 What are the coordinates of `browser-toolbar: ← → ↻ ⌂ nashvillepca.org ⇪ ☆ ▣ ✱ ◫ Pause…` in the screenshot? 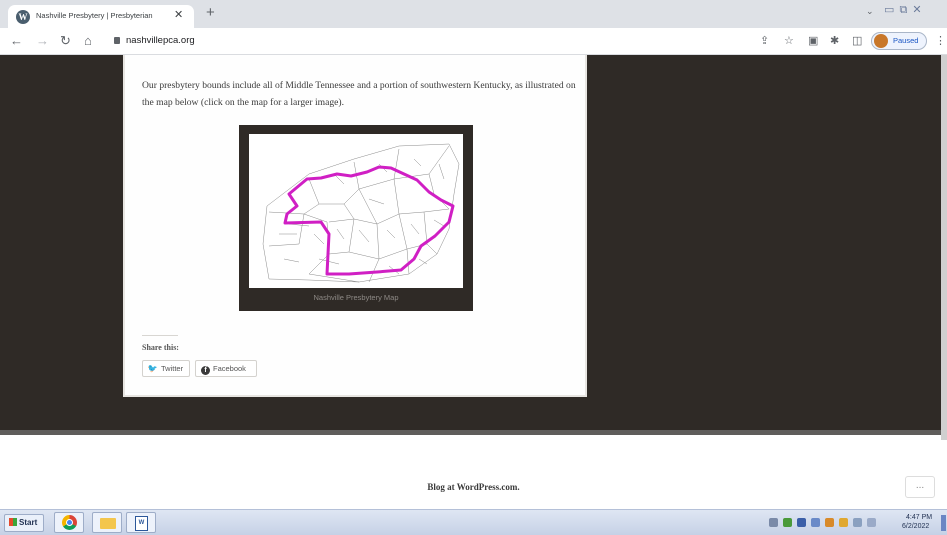 It's located at (473, 41).